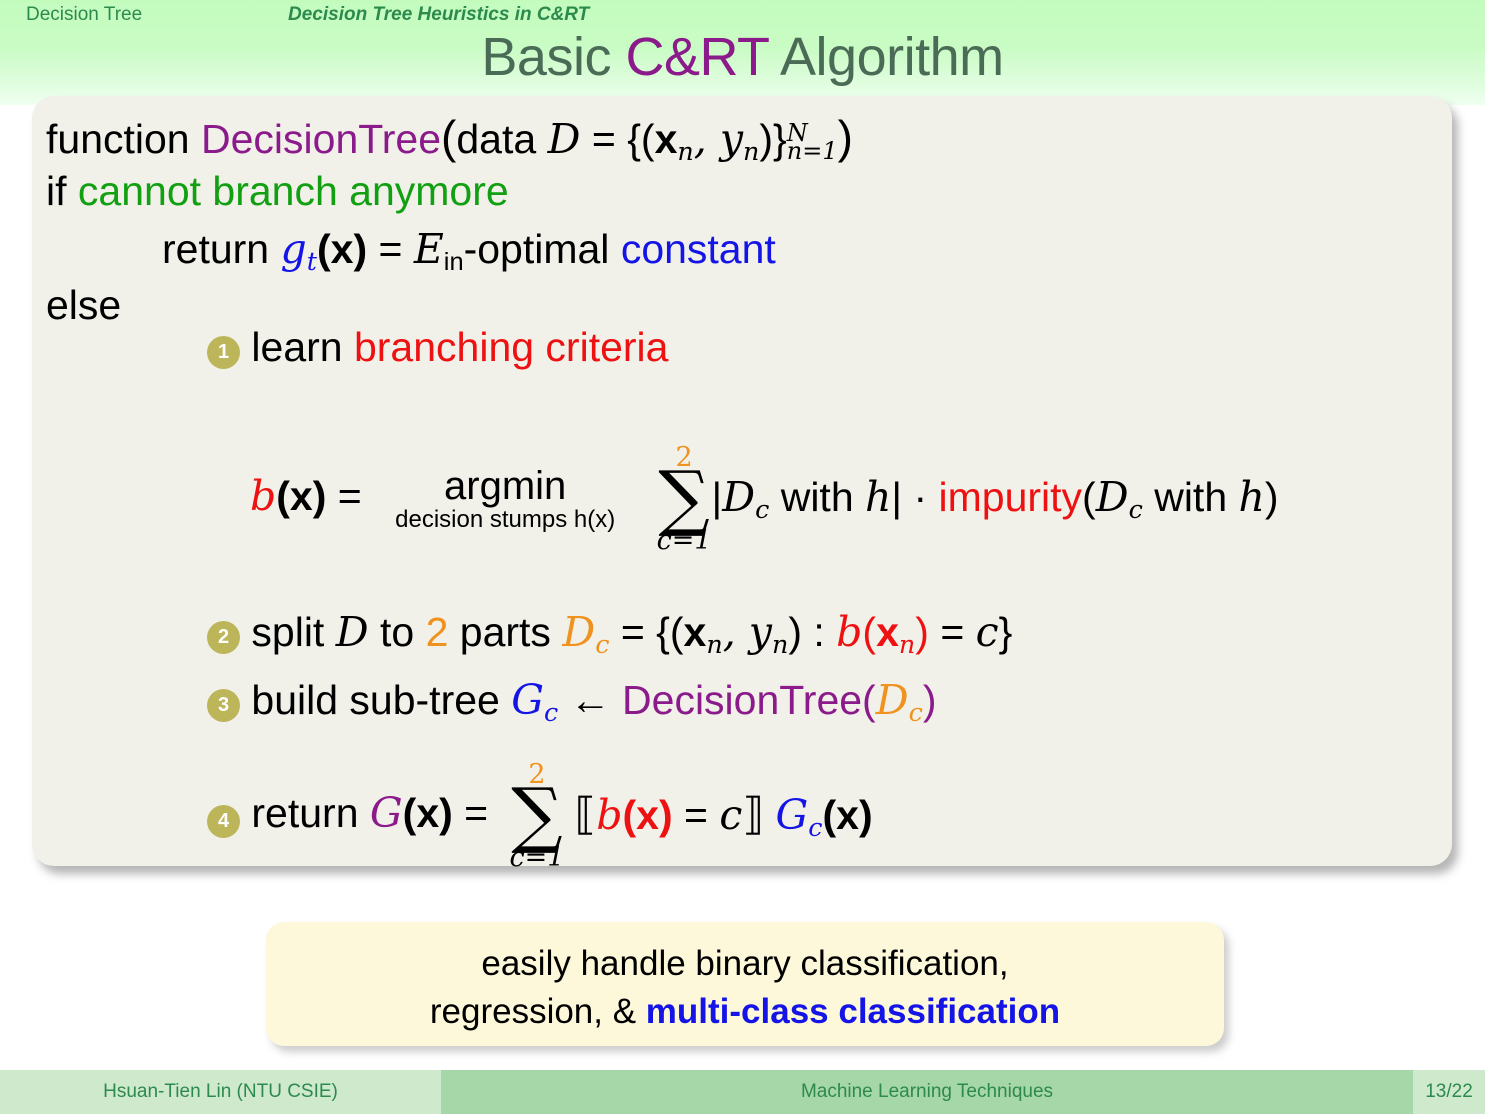 This screenshot has width=1485, height=1114. Describe the element at coordinates (602, 644) in the screenshot. I see `Dc-subscript: c` at that location.